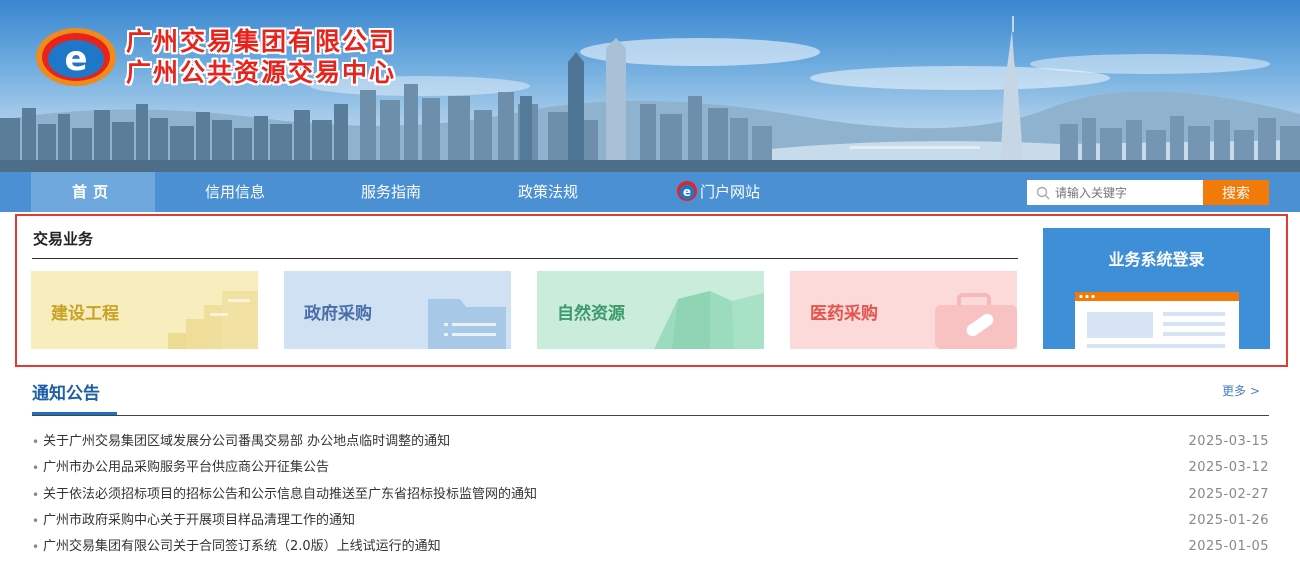  What do you see at coordinates (246, 442) in the screenshot?
I see `notice-text: 关于广州交易集团区域发展分公司番禺交易部 办公地点临时调整的通知` at bounding box center [246, 442].